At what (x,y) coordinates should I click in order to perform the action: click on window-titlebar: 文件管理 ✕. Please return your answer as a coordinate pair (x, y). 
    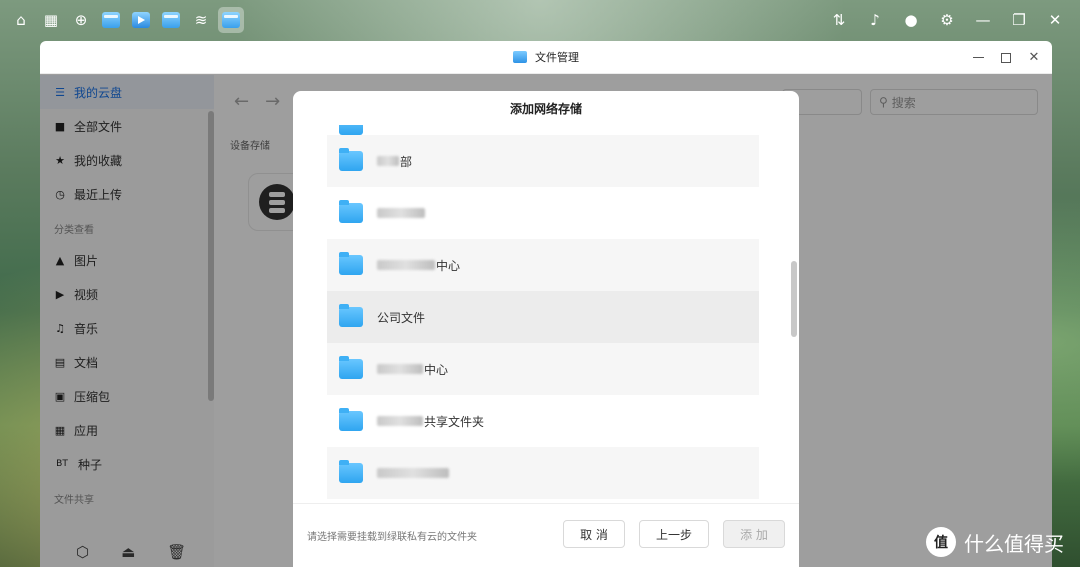
    Looking at the image, I should click on (546, 57).